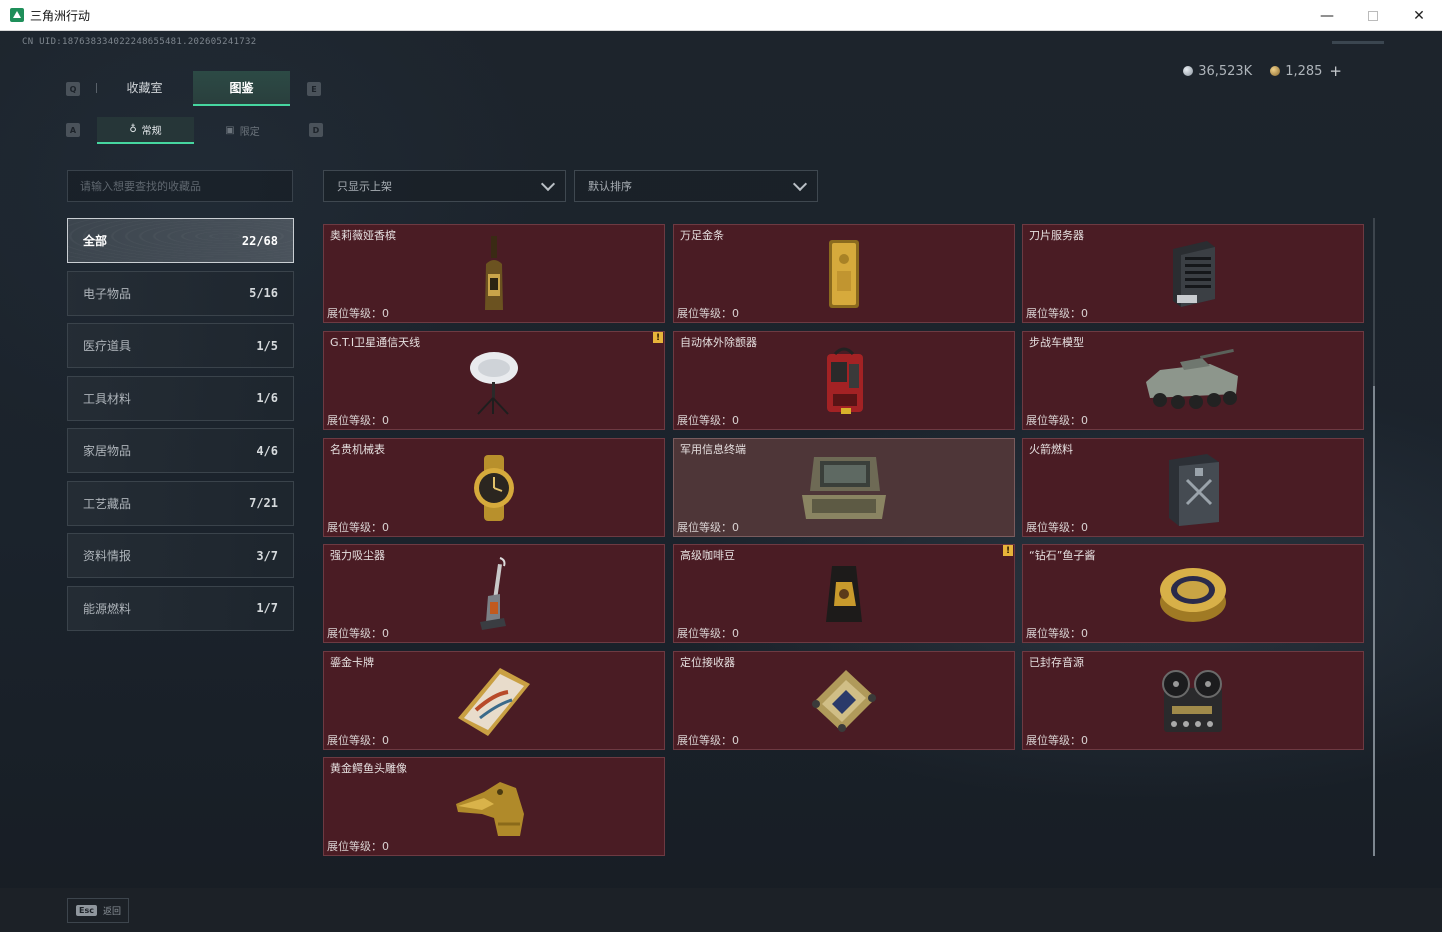  I want to click on item-name: 定位接收器, so click(707, 662).